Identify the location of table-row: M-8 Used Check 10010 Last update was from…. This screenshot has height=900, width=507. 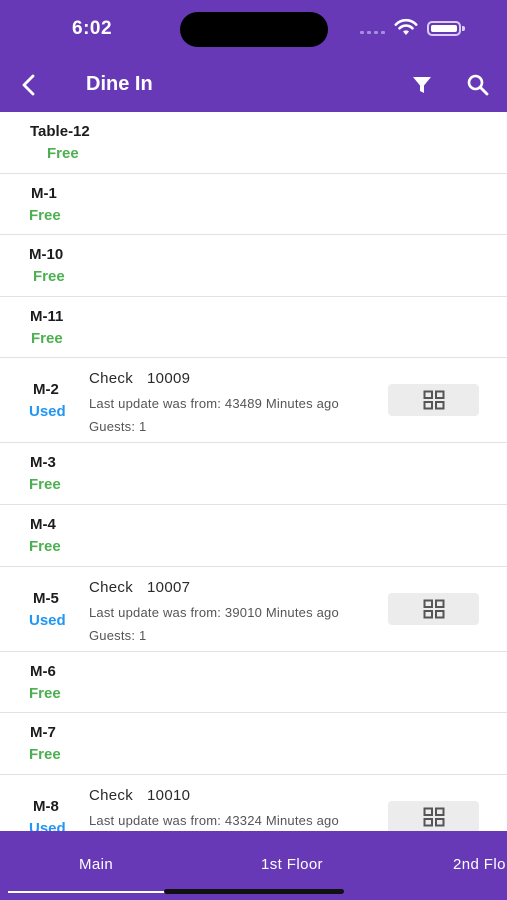
(253, 802).